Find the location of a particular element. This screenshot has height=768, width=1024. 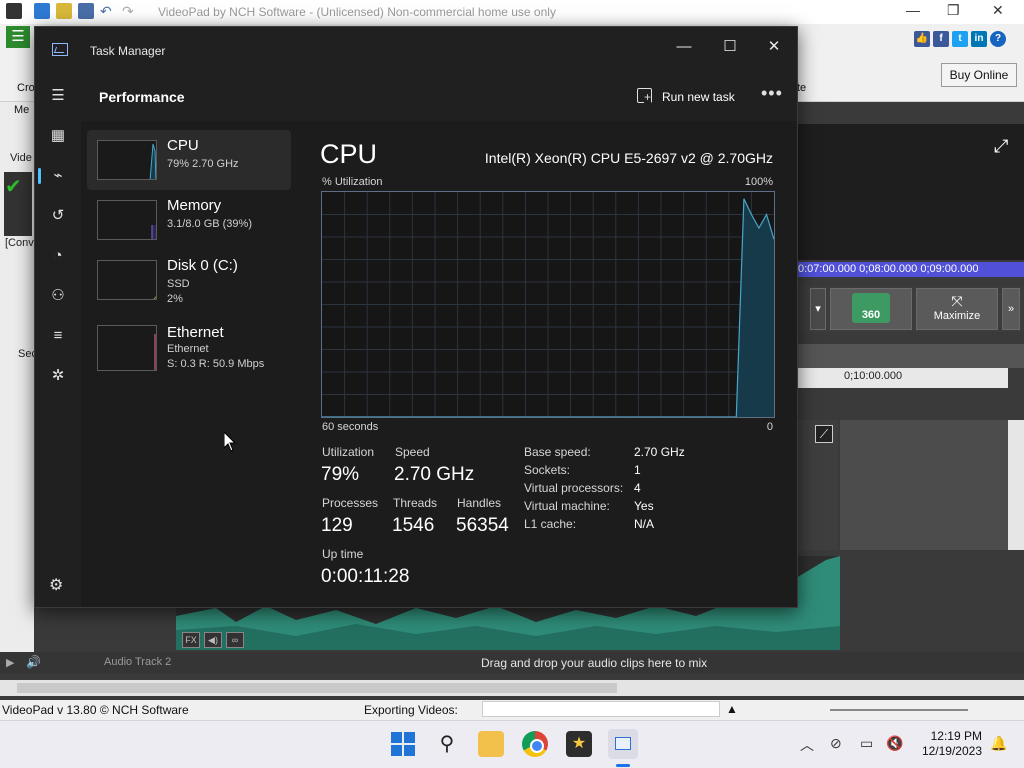

volume-mute-icon: 🔇 is located at coordinates (894, 743).